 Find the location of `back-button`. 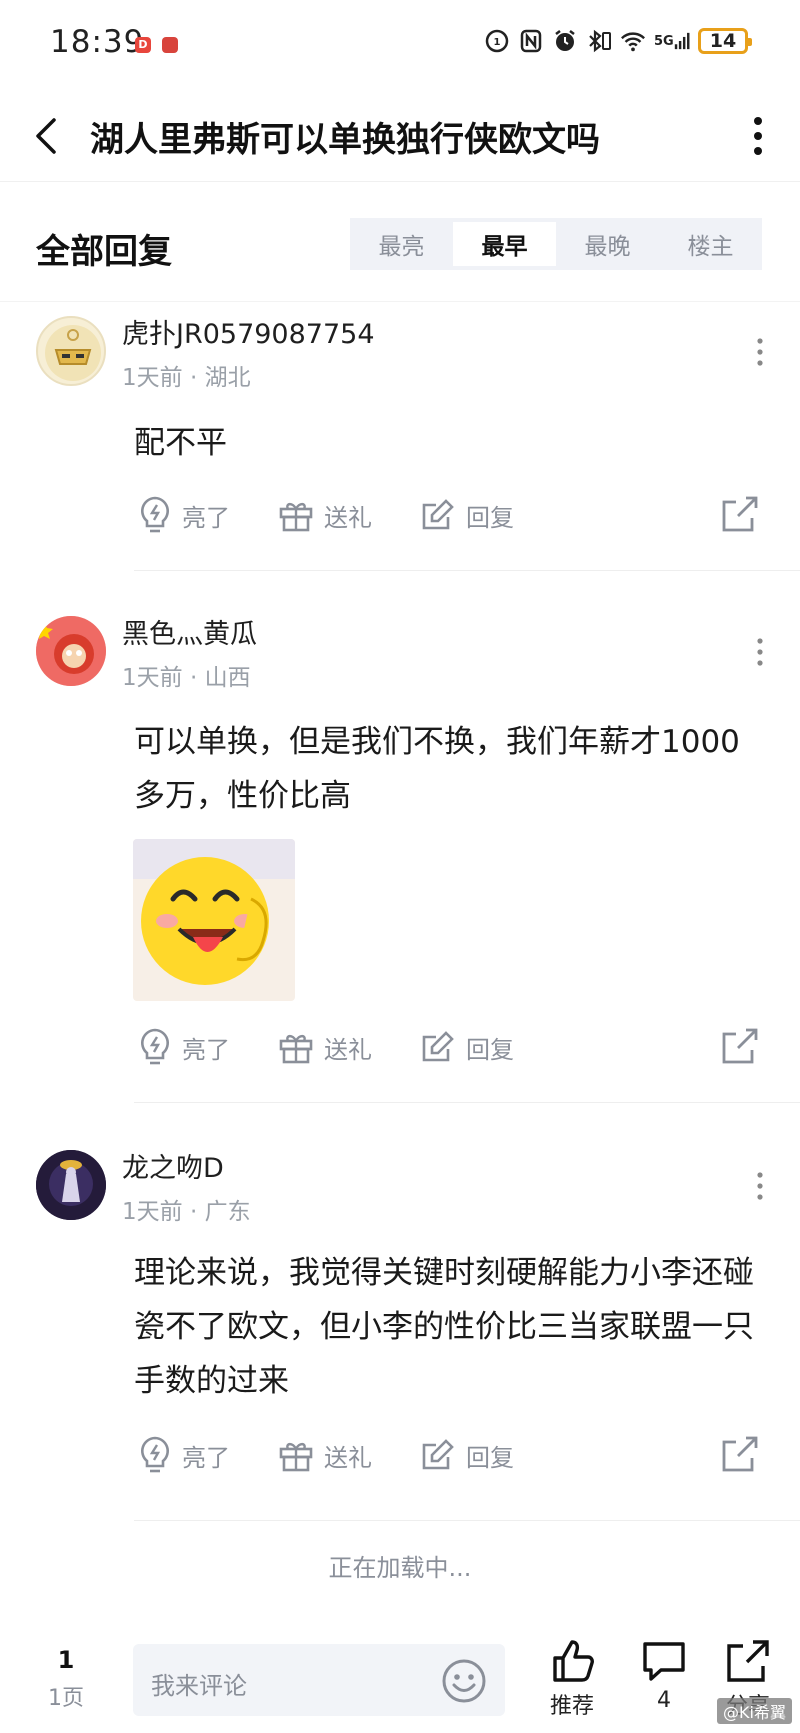

back-button is located at coordinates (46, 136).